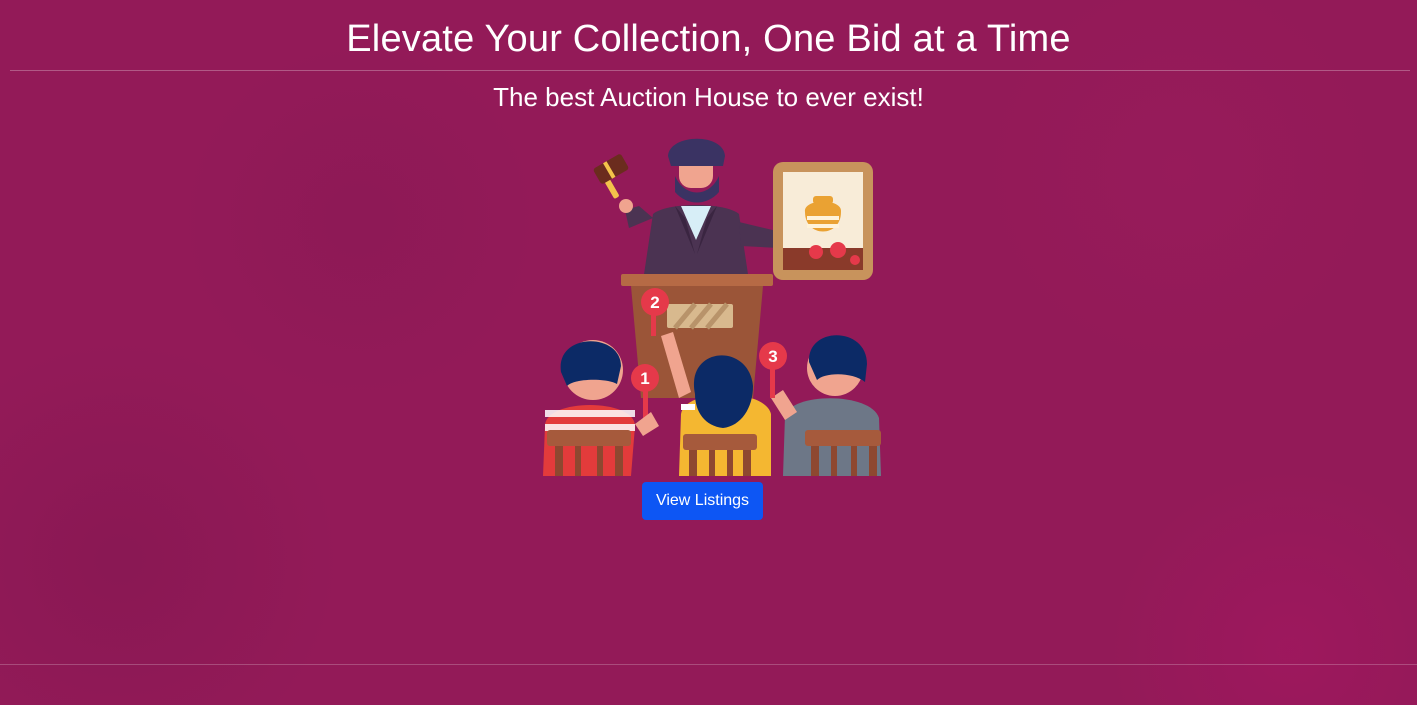 Image resolution: width=1417 pixels, height=705 pixels. Describe the element at coordinates (611, 176) in the screenshot. I see `gavel-icon` at that location.